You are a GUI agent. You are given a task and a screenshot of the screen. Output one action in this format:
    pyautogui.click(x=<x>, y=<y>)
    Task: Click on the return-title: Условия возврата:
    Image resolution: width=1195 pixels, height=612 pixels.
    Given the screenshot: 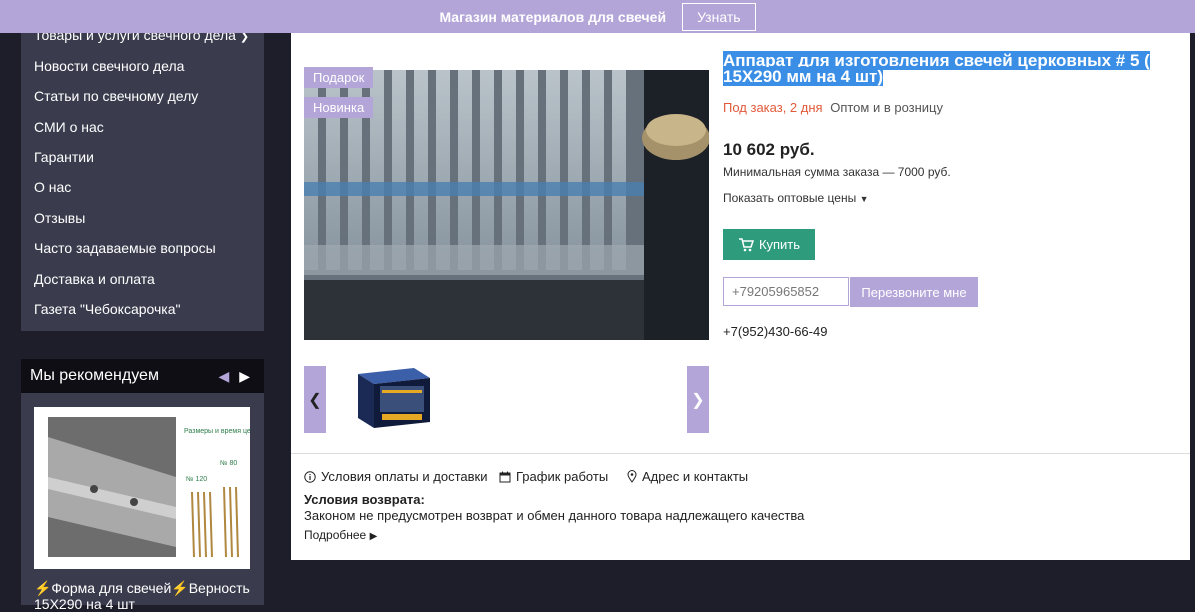 What is the action you would take?
    pyautogui.click(x=364, y=499)
    